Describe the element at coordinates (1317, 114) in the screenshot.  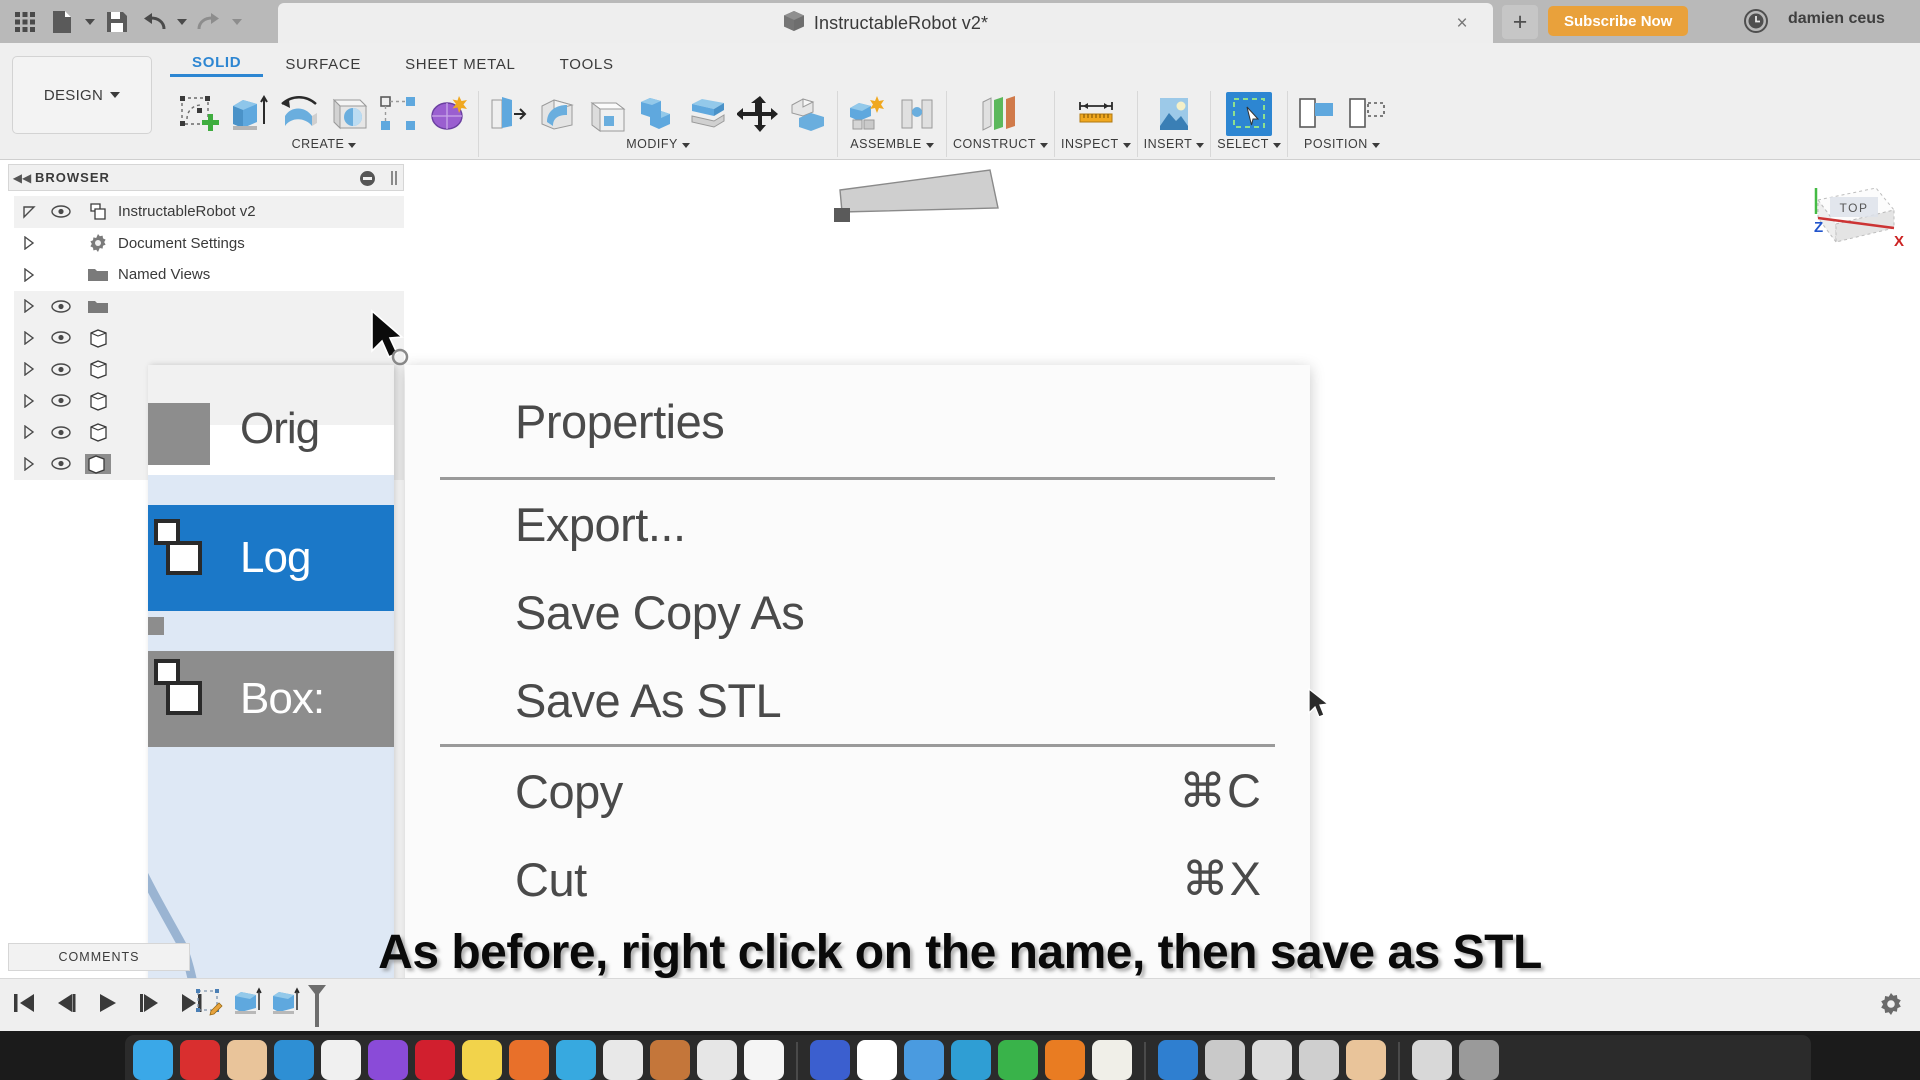
I see `align-icon` at that location.